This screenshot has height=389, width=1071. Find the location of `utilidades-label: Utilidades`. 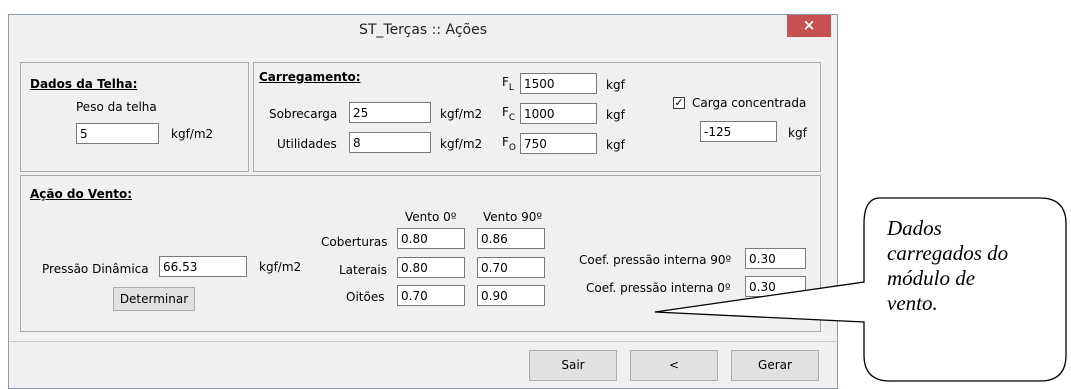

utilidades-label: Utilidades is located at coordinates (307, 144).